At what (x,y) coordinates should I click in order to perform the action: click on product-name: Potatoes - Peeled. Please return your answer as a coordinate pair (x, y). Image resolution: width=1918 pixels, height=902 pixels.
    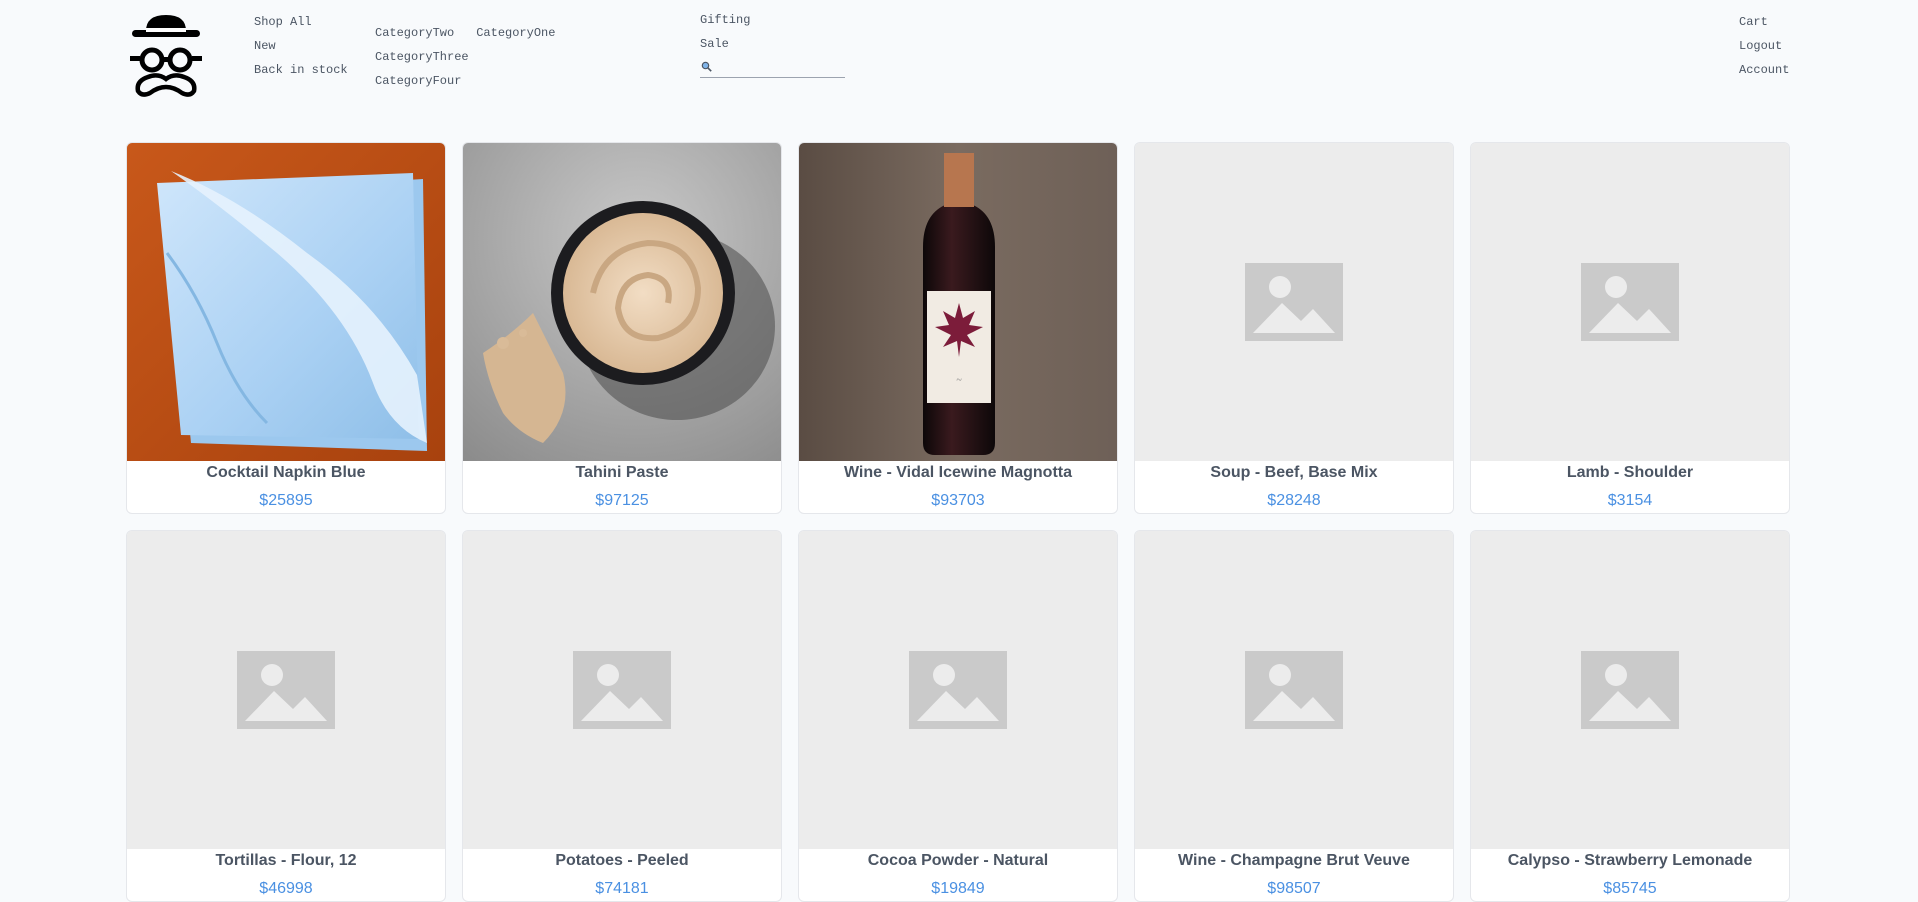
    Looking at the image, I should click on (622, 860).